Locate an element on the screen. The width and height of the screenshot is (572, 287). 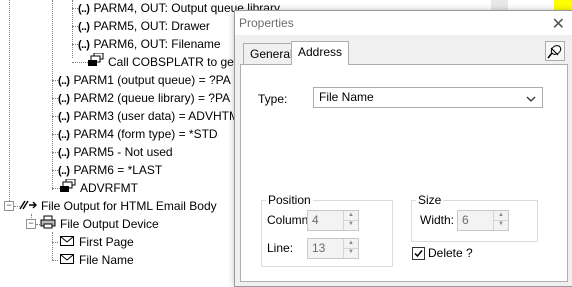
tree-node-parm2: (..) PARM2 (queue library) = ?PA is located at coordinates (144, 98).